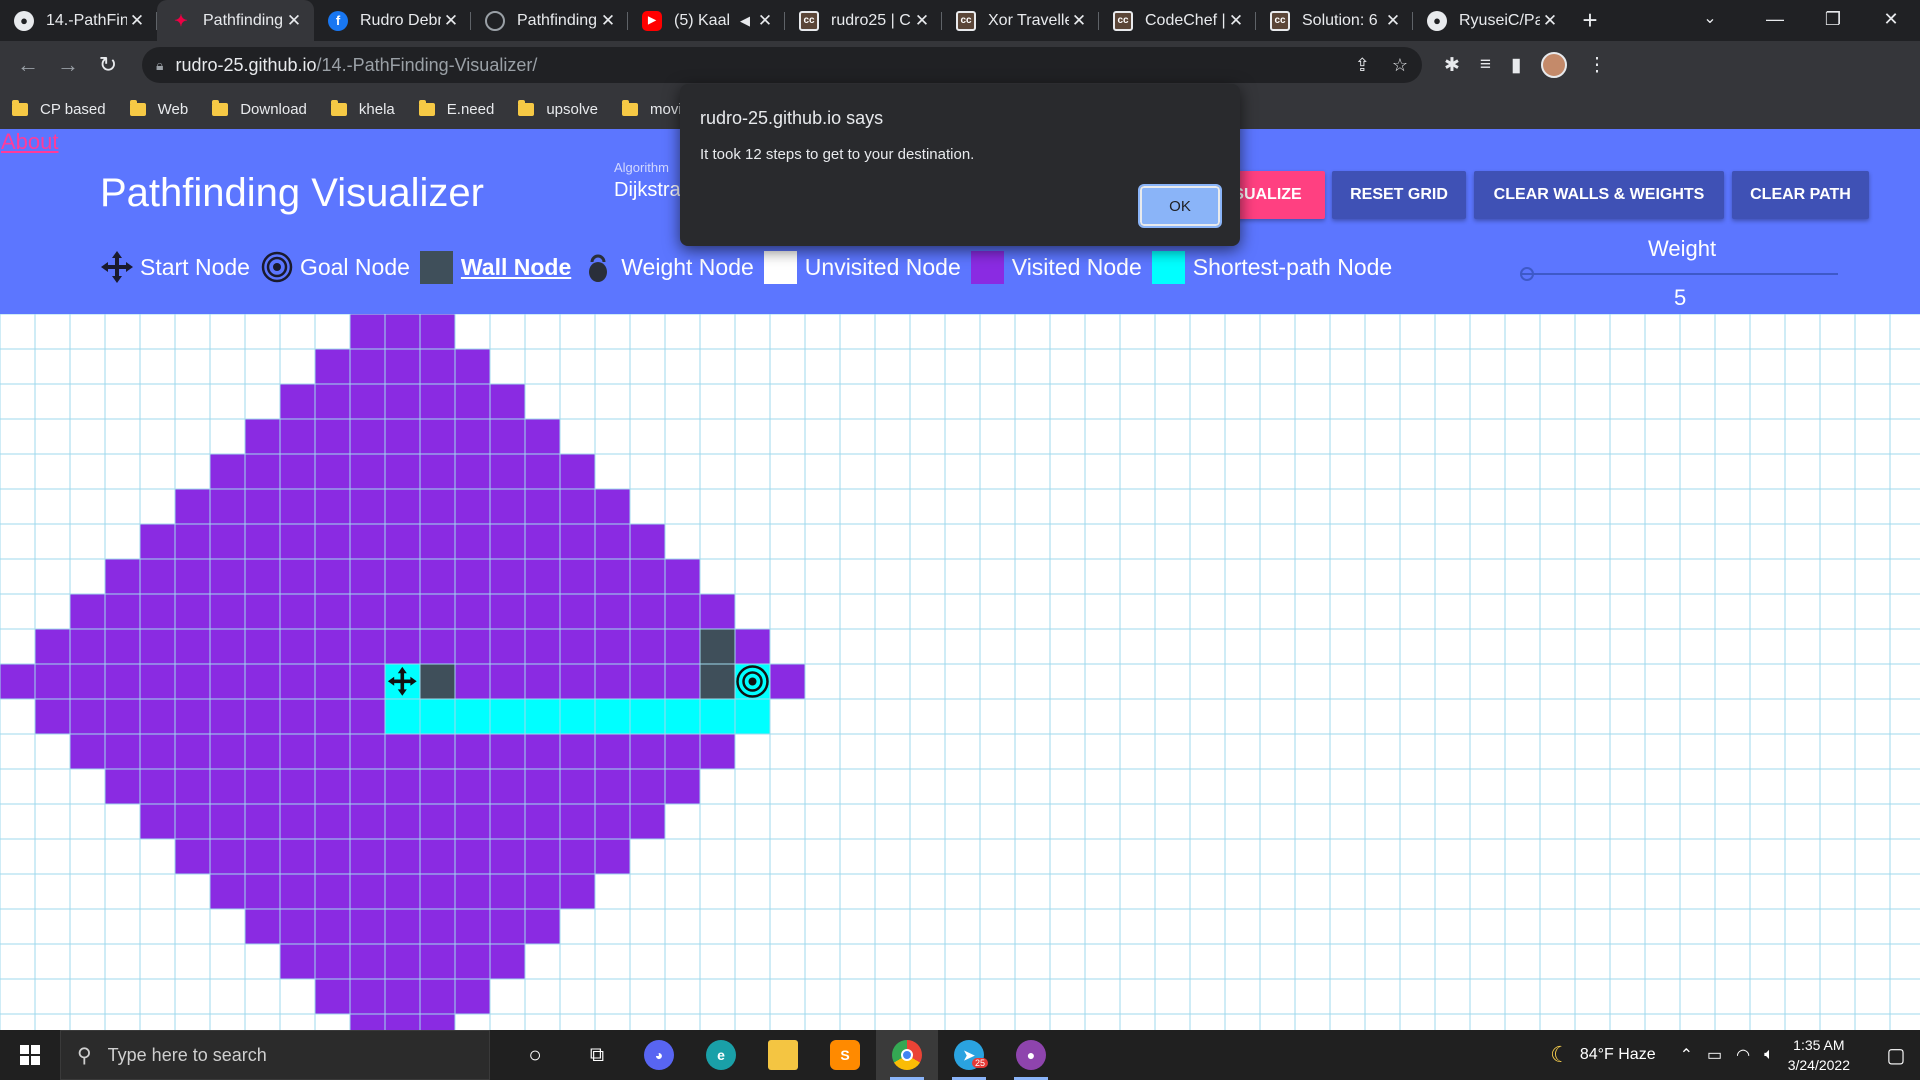  What do you see at coordinates (845, 1055) in the screenshot?
I see `sublime-text-icon: S` at bounding box center [845, 1055].